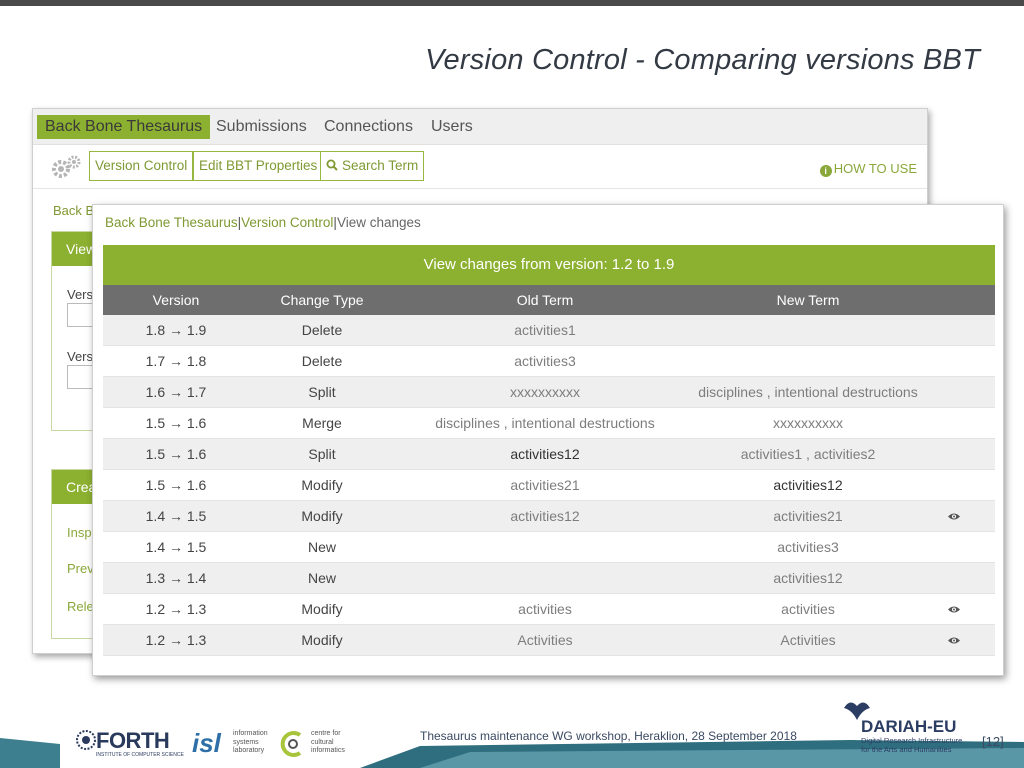 The width and height of the screenshot is (1024, 768). What do you see at coordinates (124, 127) in the screenshot?
I see `nav-back-bone-thesaurus: Back Bone Thesaurus` at bounding box center [124, 127].